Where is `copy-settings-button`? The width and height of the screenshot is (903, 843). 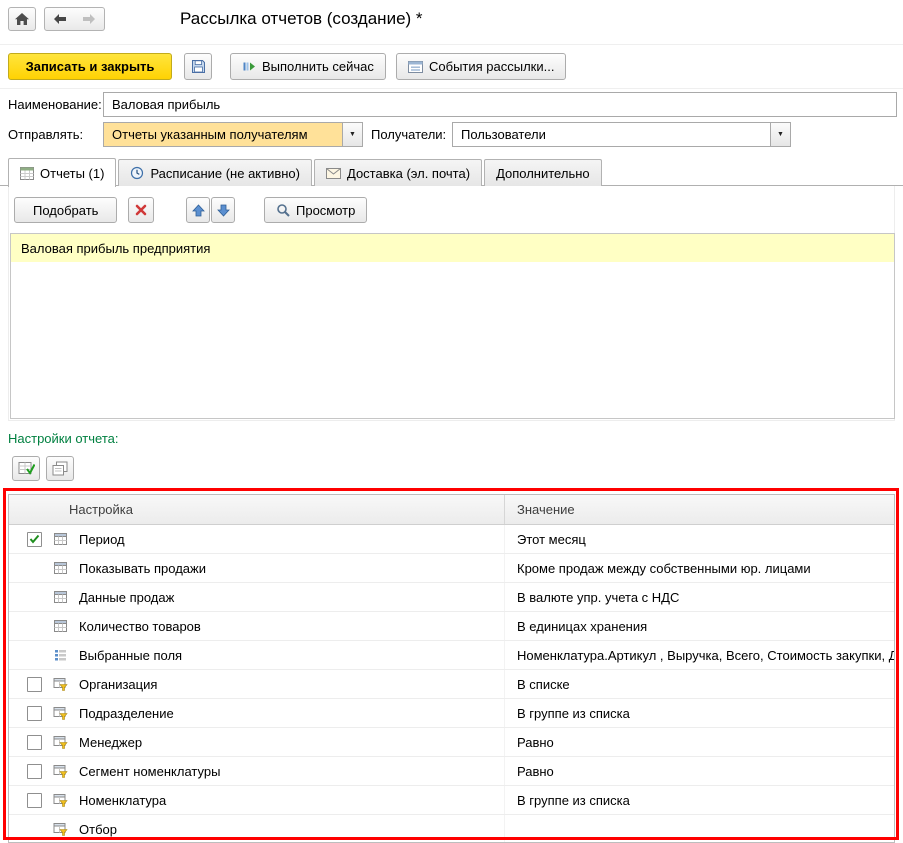
copy-settings-button is located at coordinates (60, 468).